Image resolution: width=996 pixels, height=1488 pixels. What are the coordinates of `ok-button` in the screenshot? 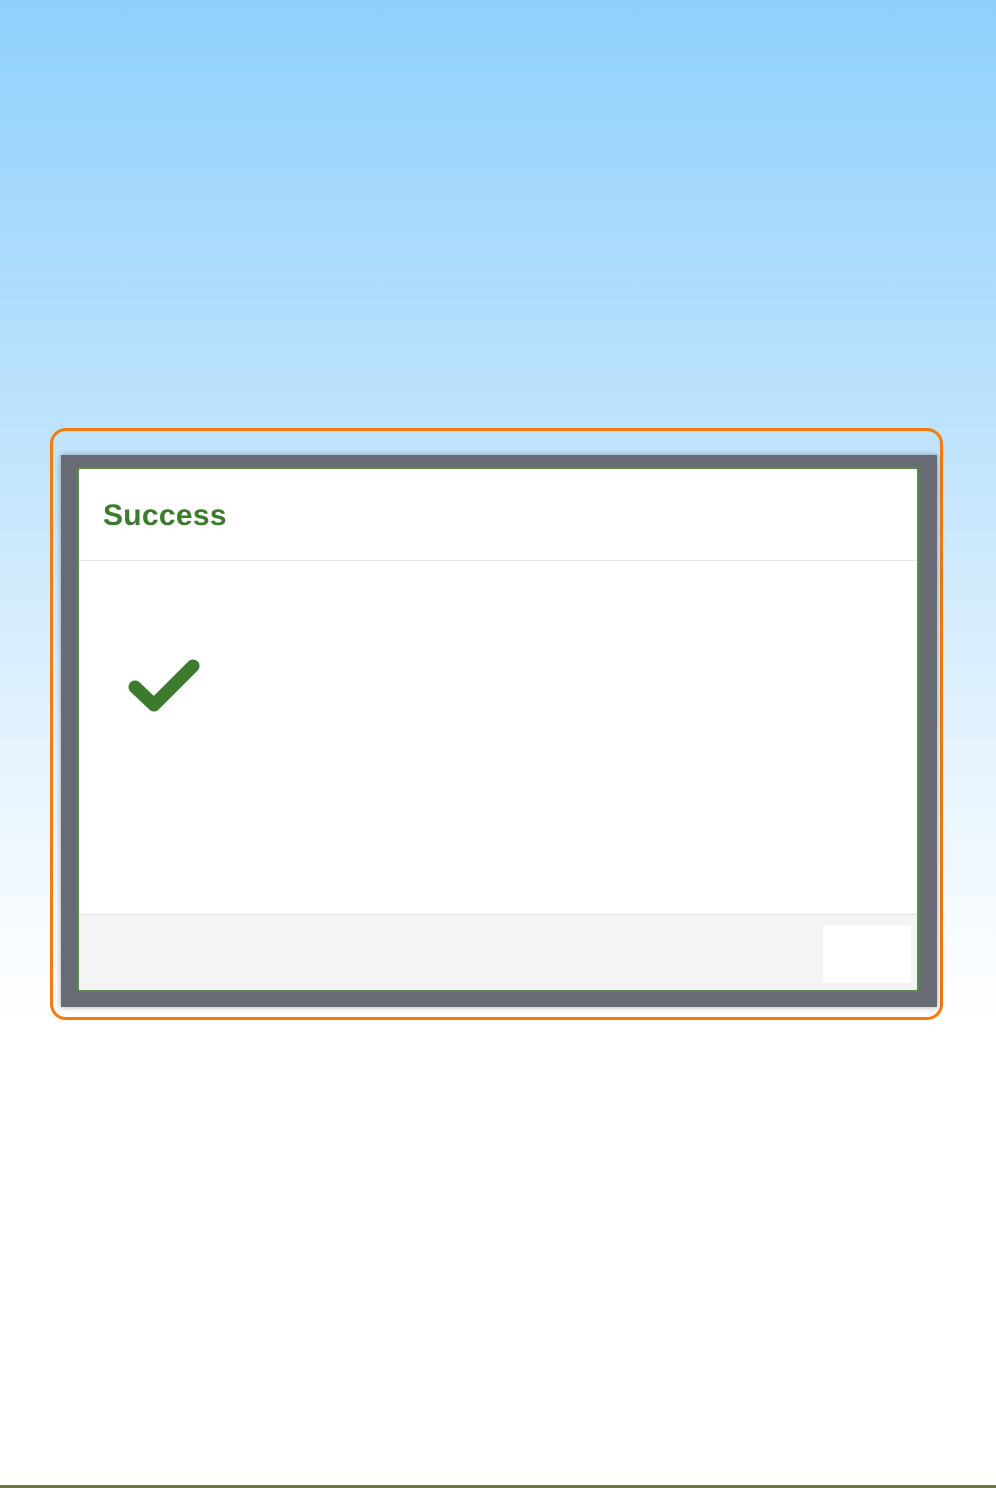 It's located at (867, 954).